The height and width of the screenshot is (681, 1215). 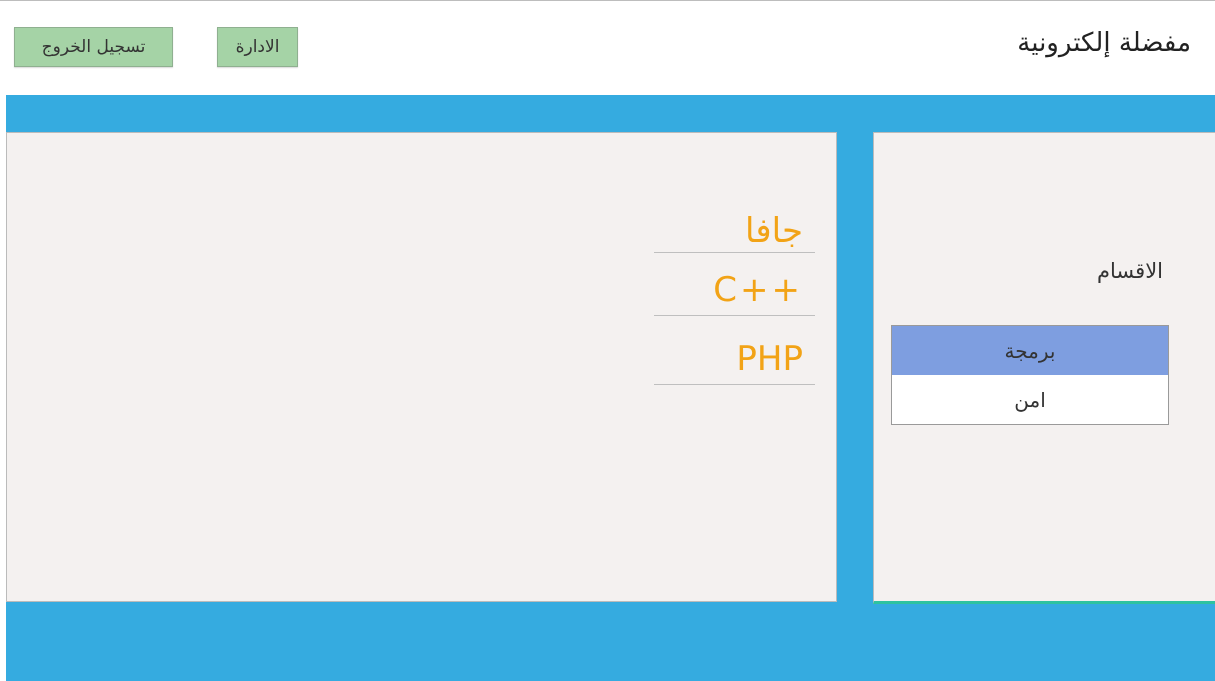 I want to click on language-link-cpp: C++, so click(x=734, y=293).